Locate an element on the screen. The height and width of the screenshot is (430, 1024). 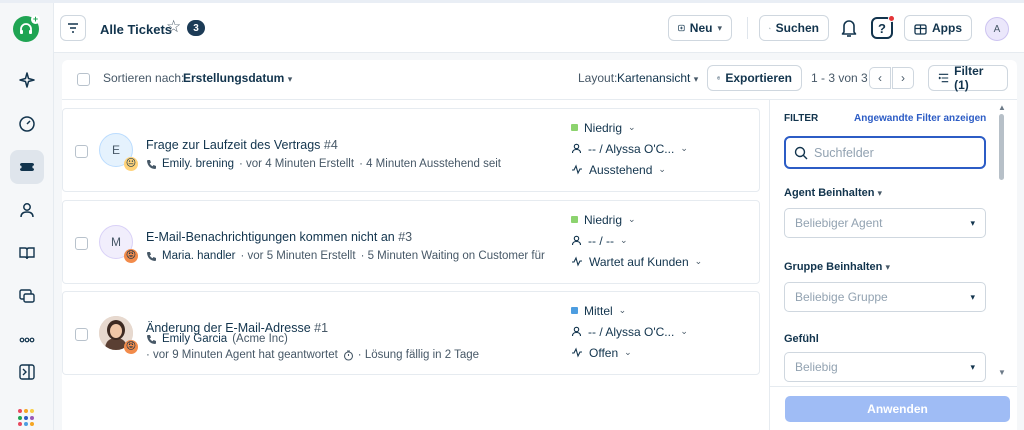
apps-box-icon is located at coordinates (920, 29).